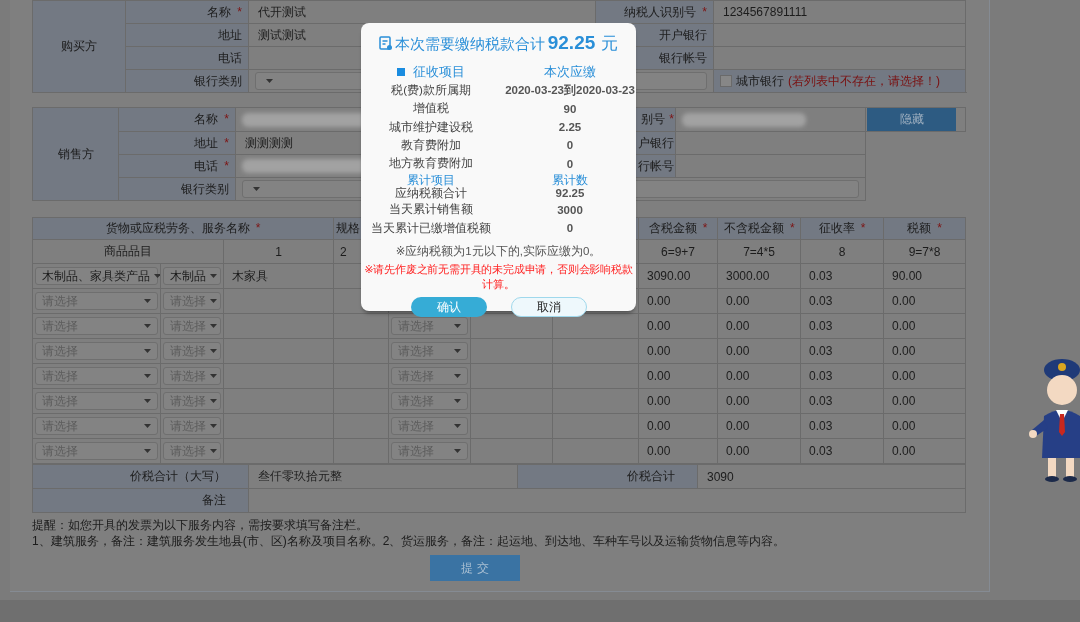 Image resolution: width=1080 pixels, height=622 pixels. What do you see at coordinates (653, 119) in the screenshot?
I see `field-label: 别号` at bounding box center [653, 119].